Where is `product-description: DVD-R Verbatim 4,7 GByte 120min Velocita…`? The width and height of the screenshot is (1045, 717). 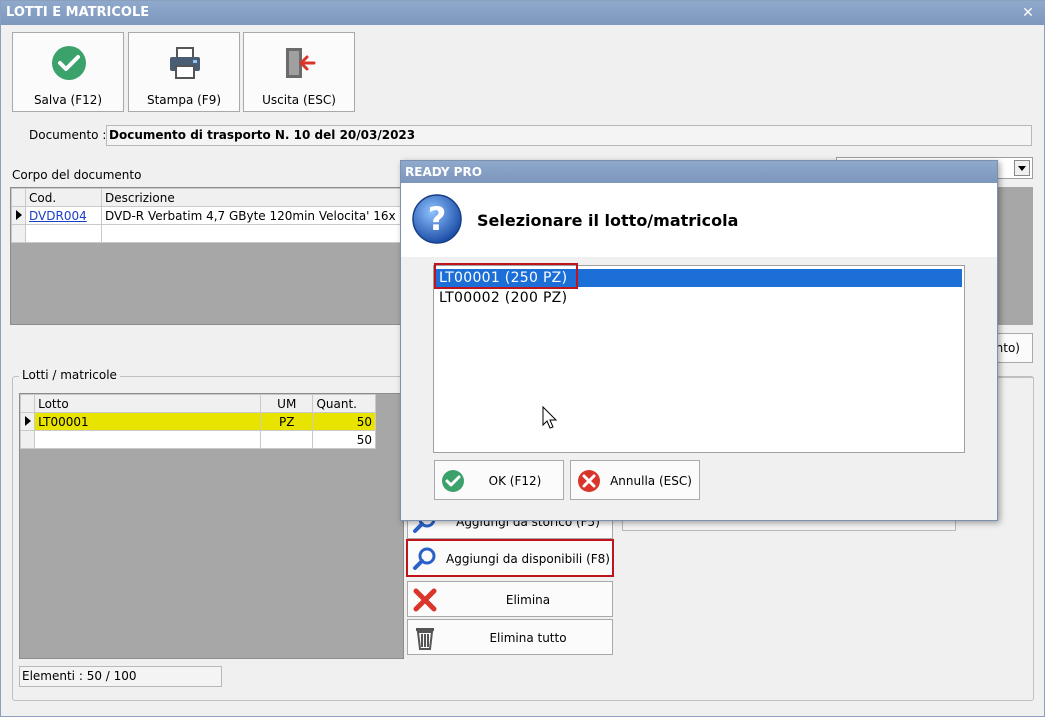 product-description: DVD-R Verbatim 4,7 GByte 120min Velocita… is located at coordinates (251, 215).